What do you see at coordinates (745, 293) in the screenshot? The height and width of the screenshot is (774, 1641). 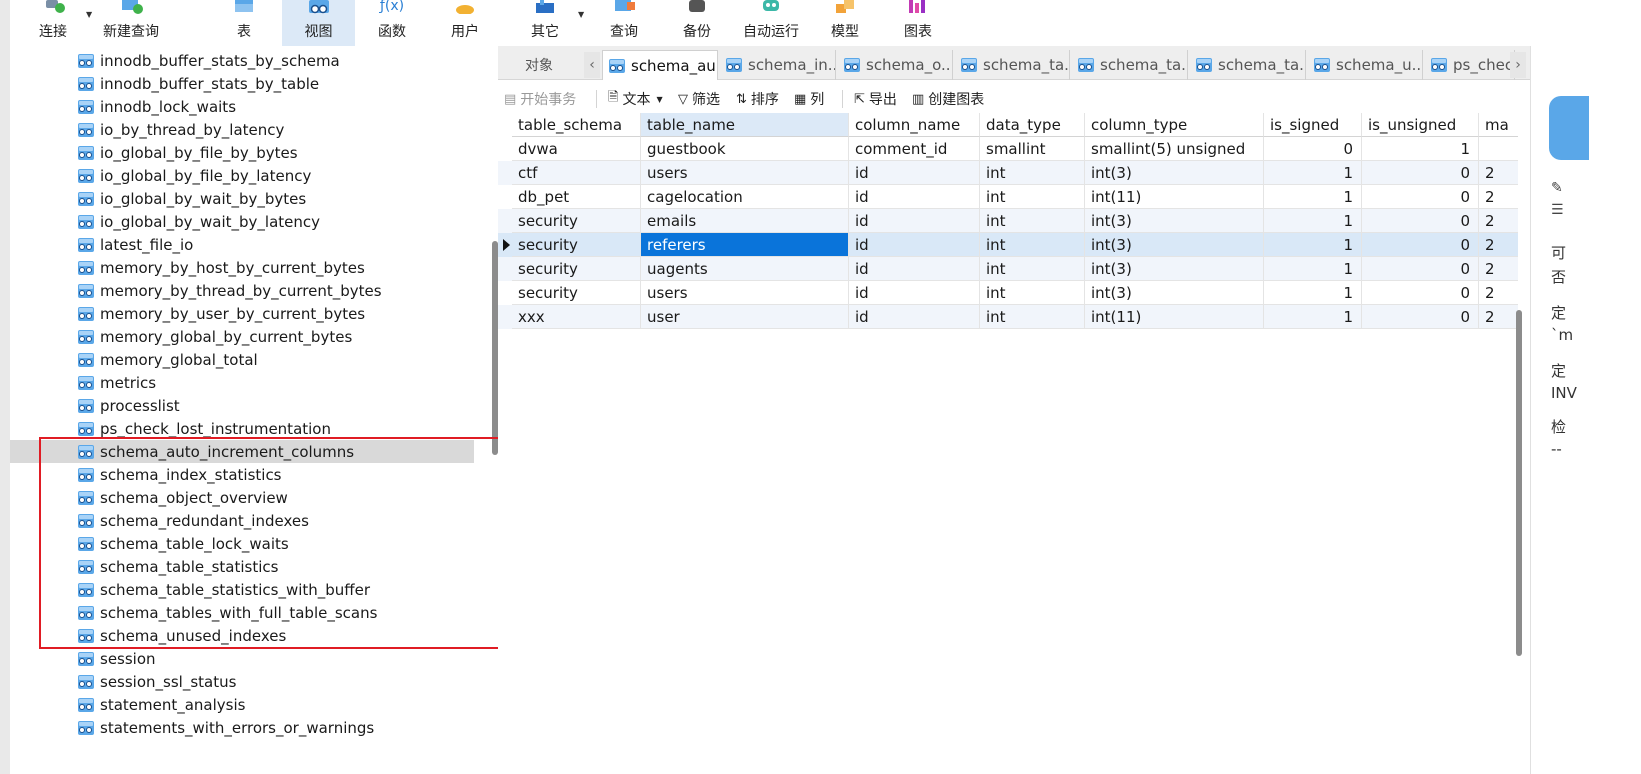 I see `table-cell: users` at bounding box center [745, 293].